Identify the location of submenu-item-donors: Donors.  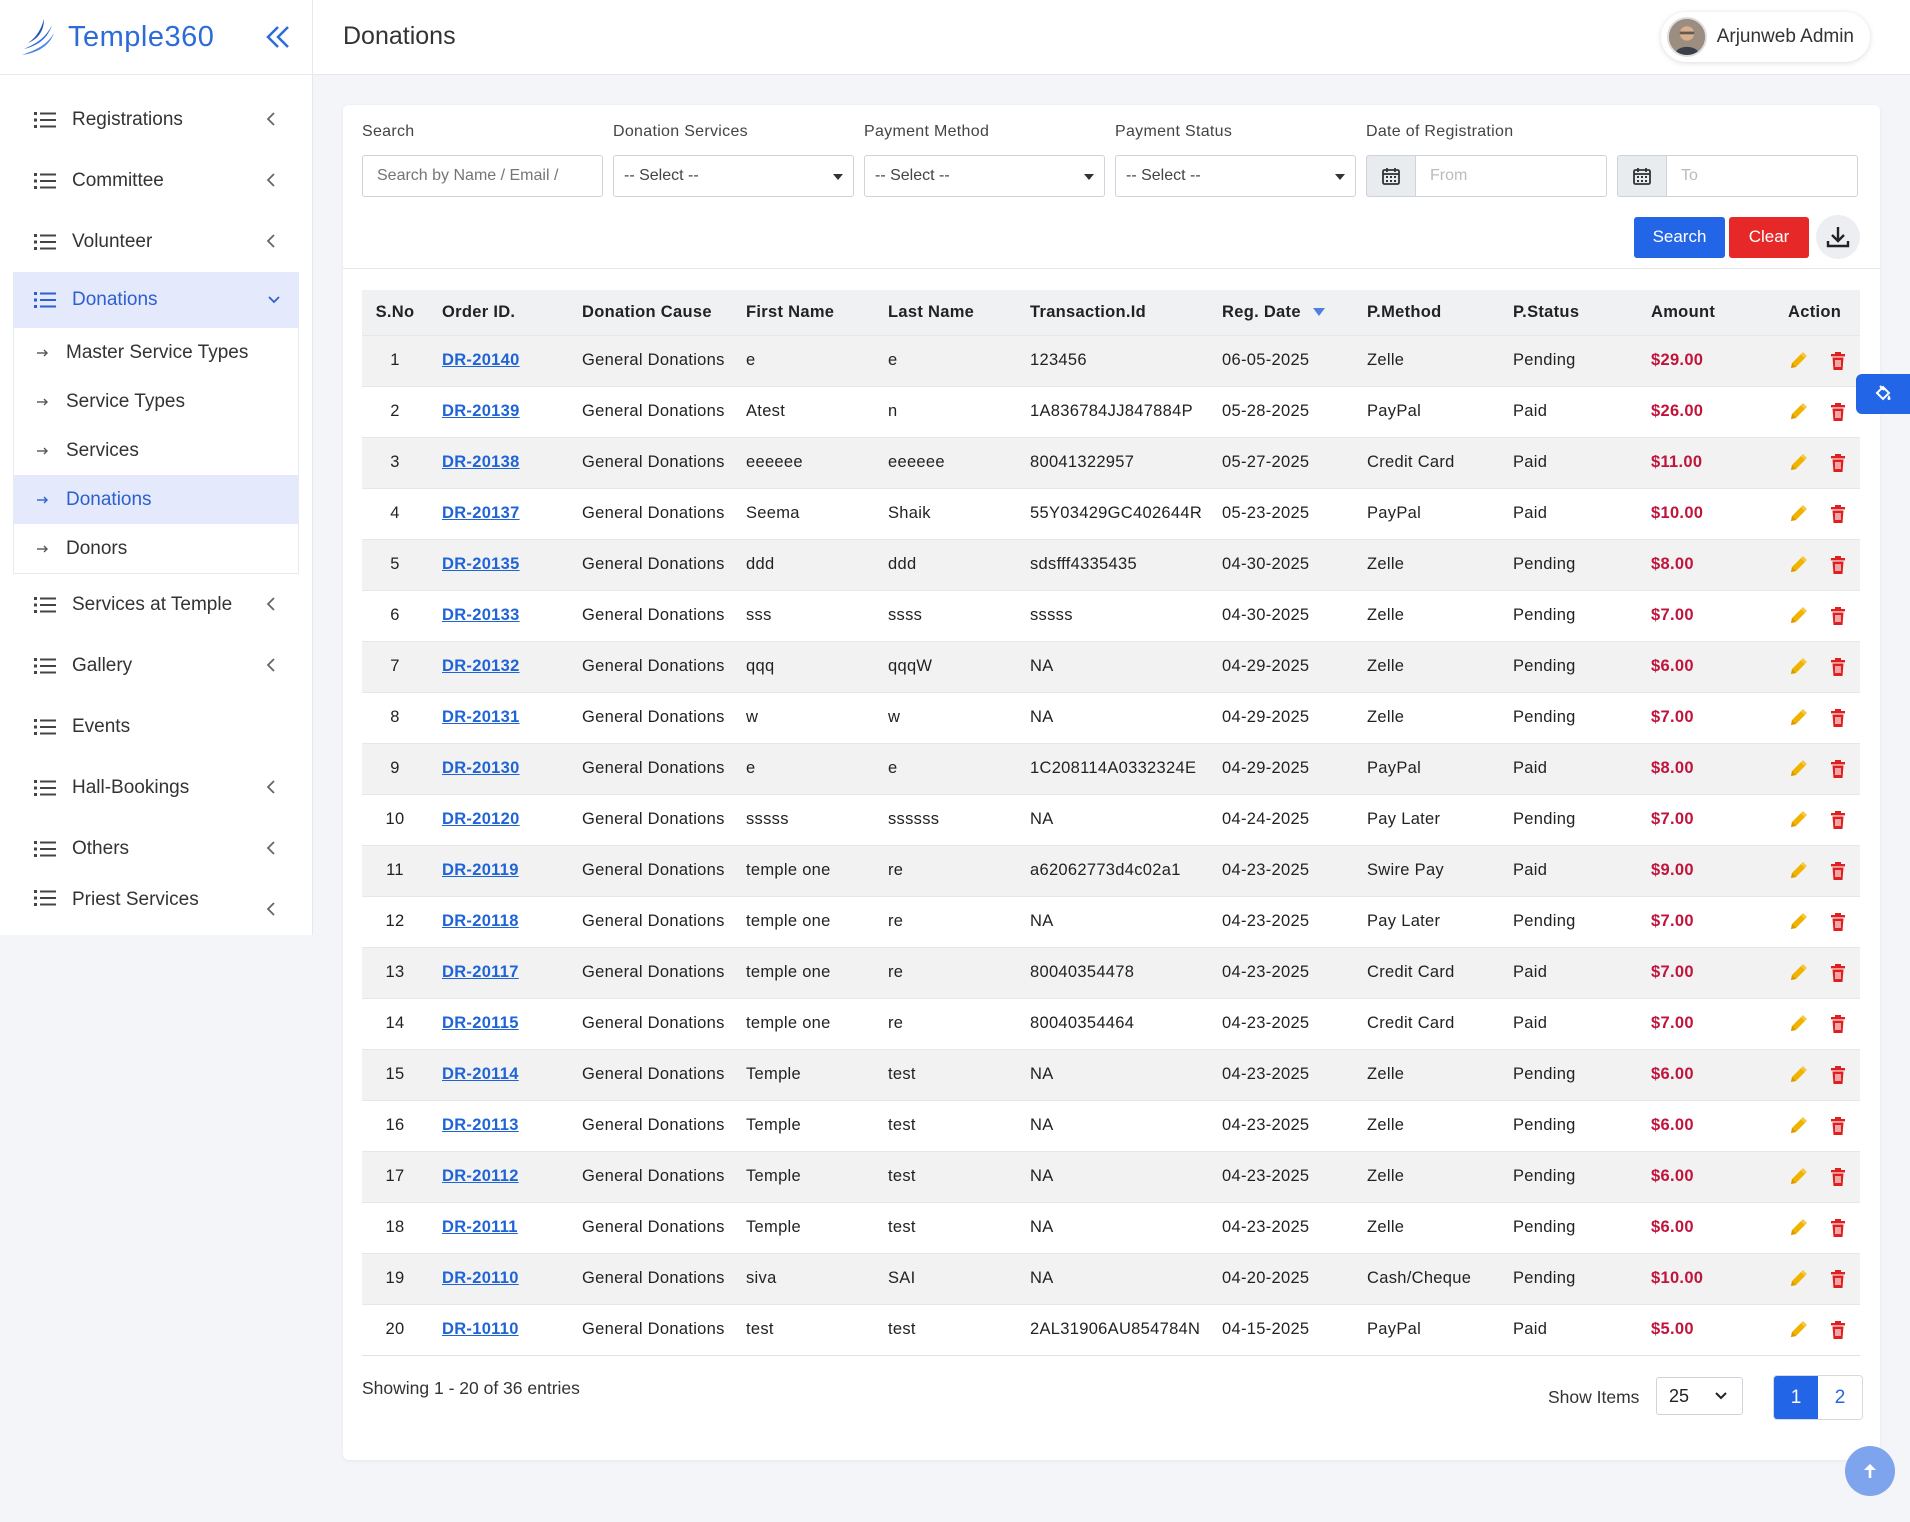
(156, 548).